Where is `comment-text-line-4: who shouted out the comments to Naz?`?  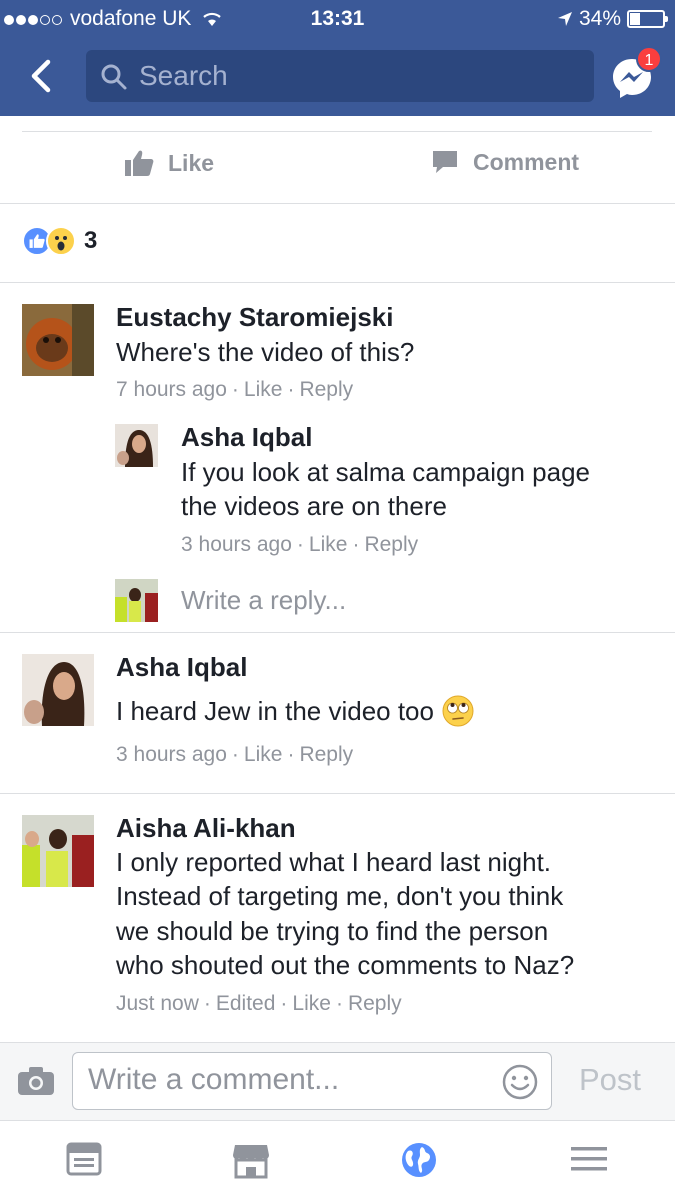
comment-text-line-4: who shouted out the comments to Naz? is located at coordinates (345, 965).